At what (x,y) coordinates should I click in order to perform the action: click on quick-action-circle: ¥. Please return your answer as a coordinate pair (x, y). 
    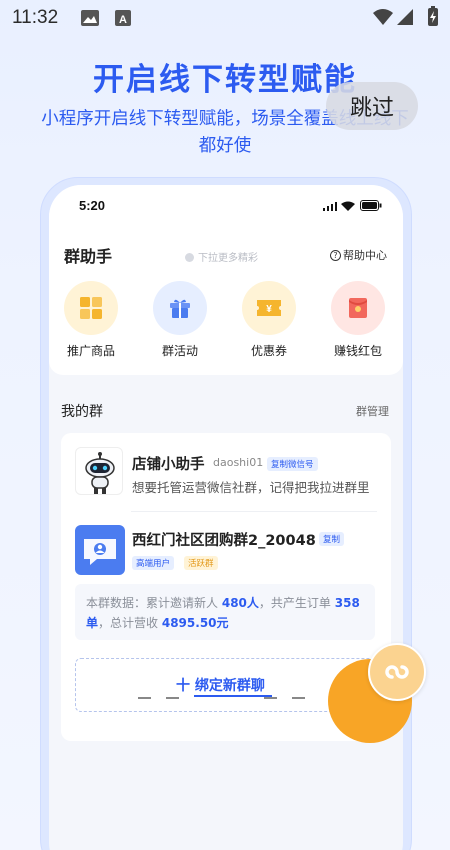
    Looking at the image, I should click on (269, 308).